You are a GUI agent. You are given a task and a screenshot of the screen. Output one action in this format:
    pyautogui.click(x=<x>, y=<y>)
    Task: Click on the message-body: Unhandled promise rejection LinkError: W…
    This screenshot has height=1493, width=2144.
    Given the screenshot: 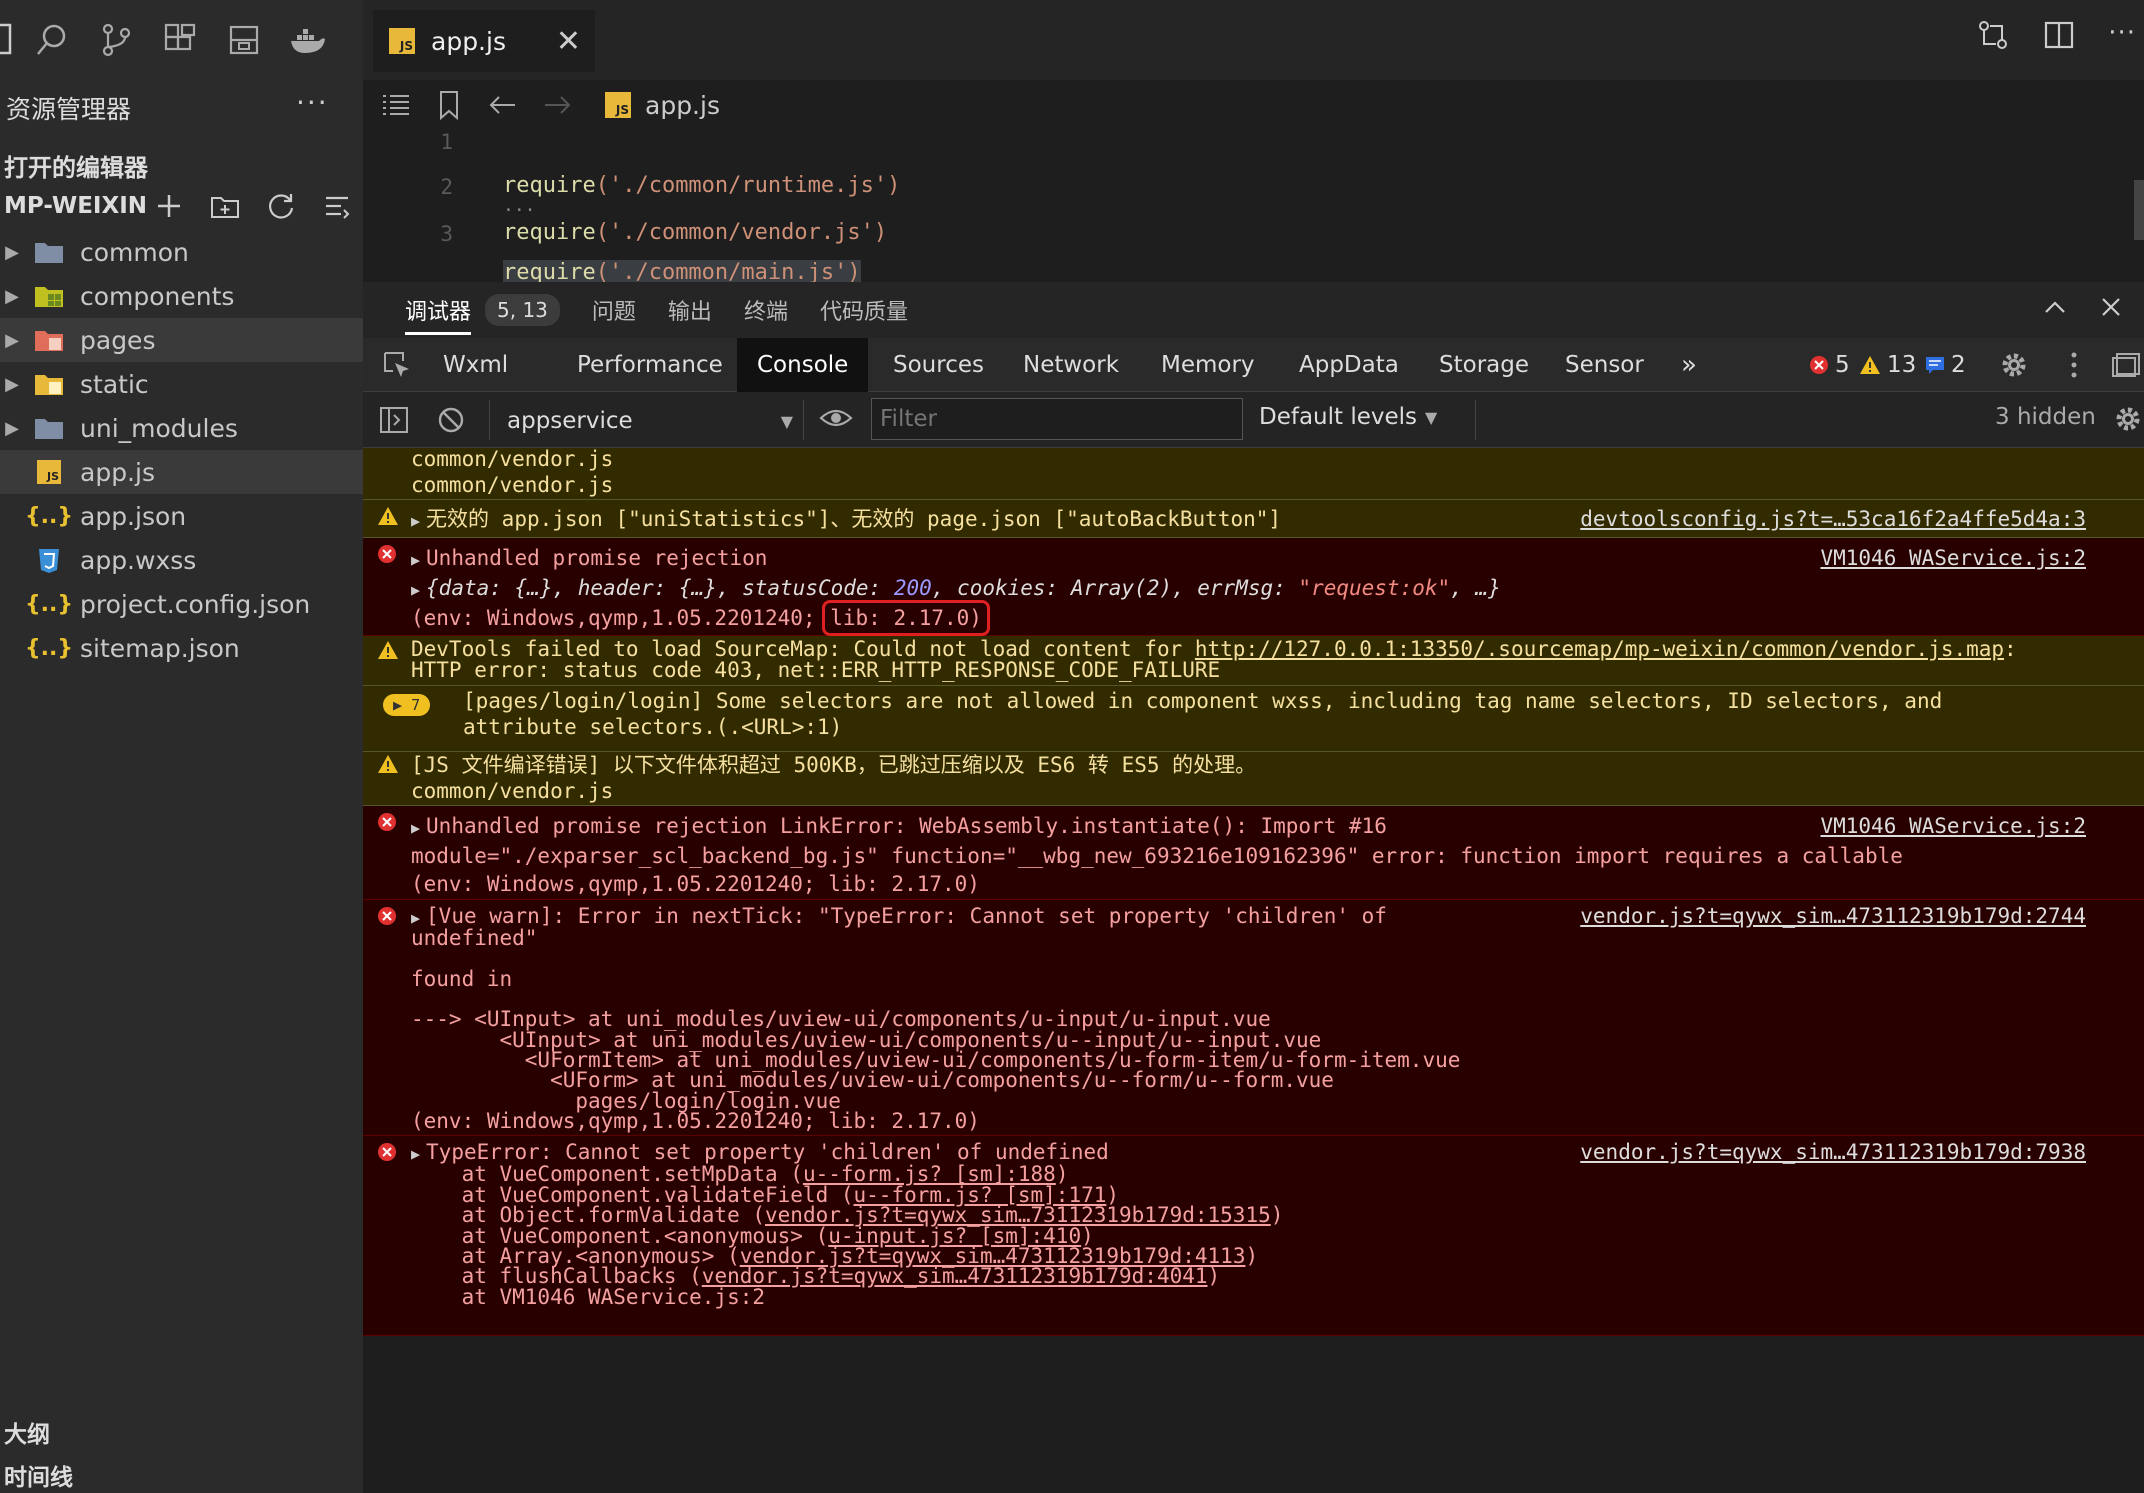 What is the action you would take?
    pyautogui.click(x=906, y=826)
    